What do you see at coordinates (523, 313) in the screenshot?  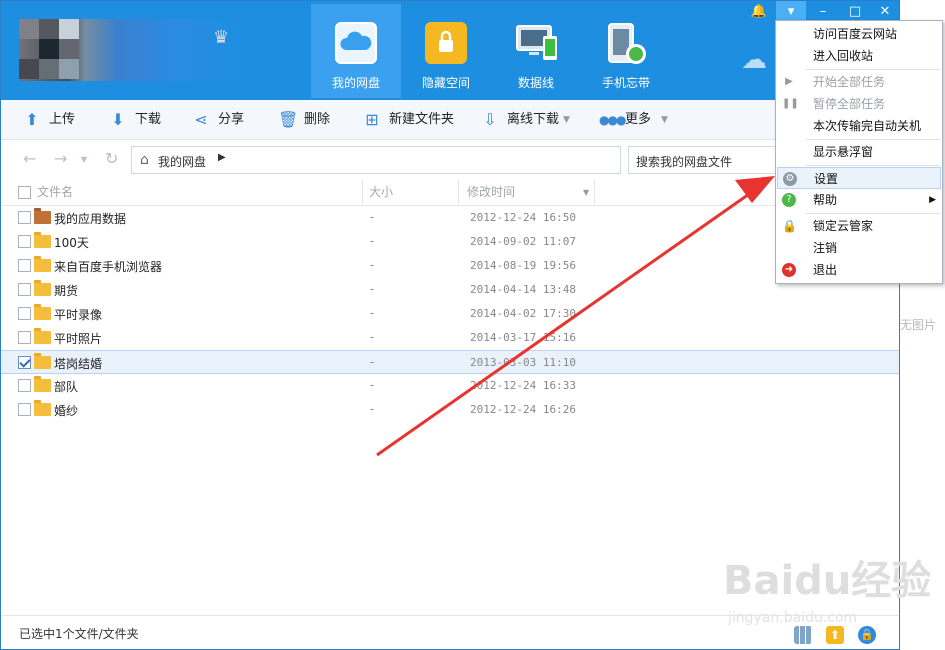 I see `file-modified-time: 2014-04-02 17:30` at bounding box center [523, 313].